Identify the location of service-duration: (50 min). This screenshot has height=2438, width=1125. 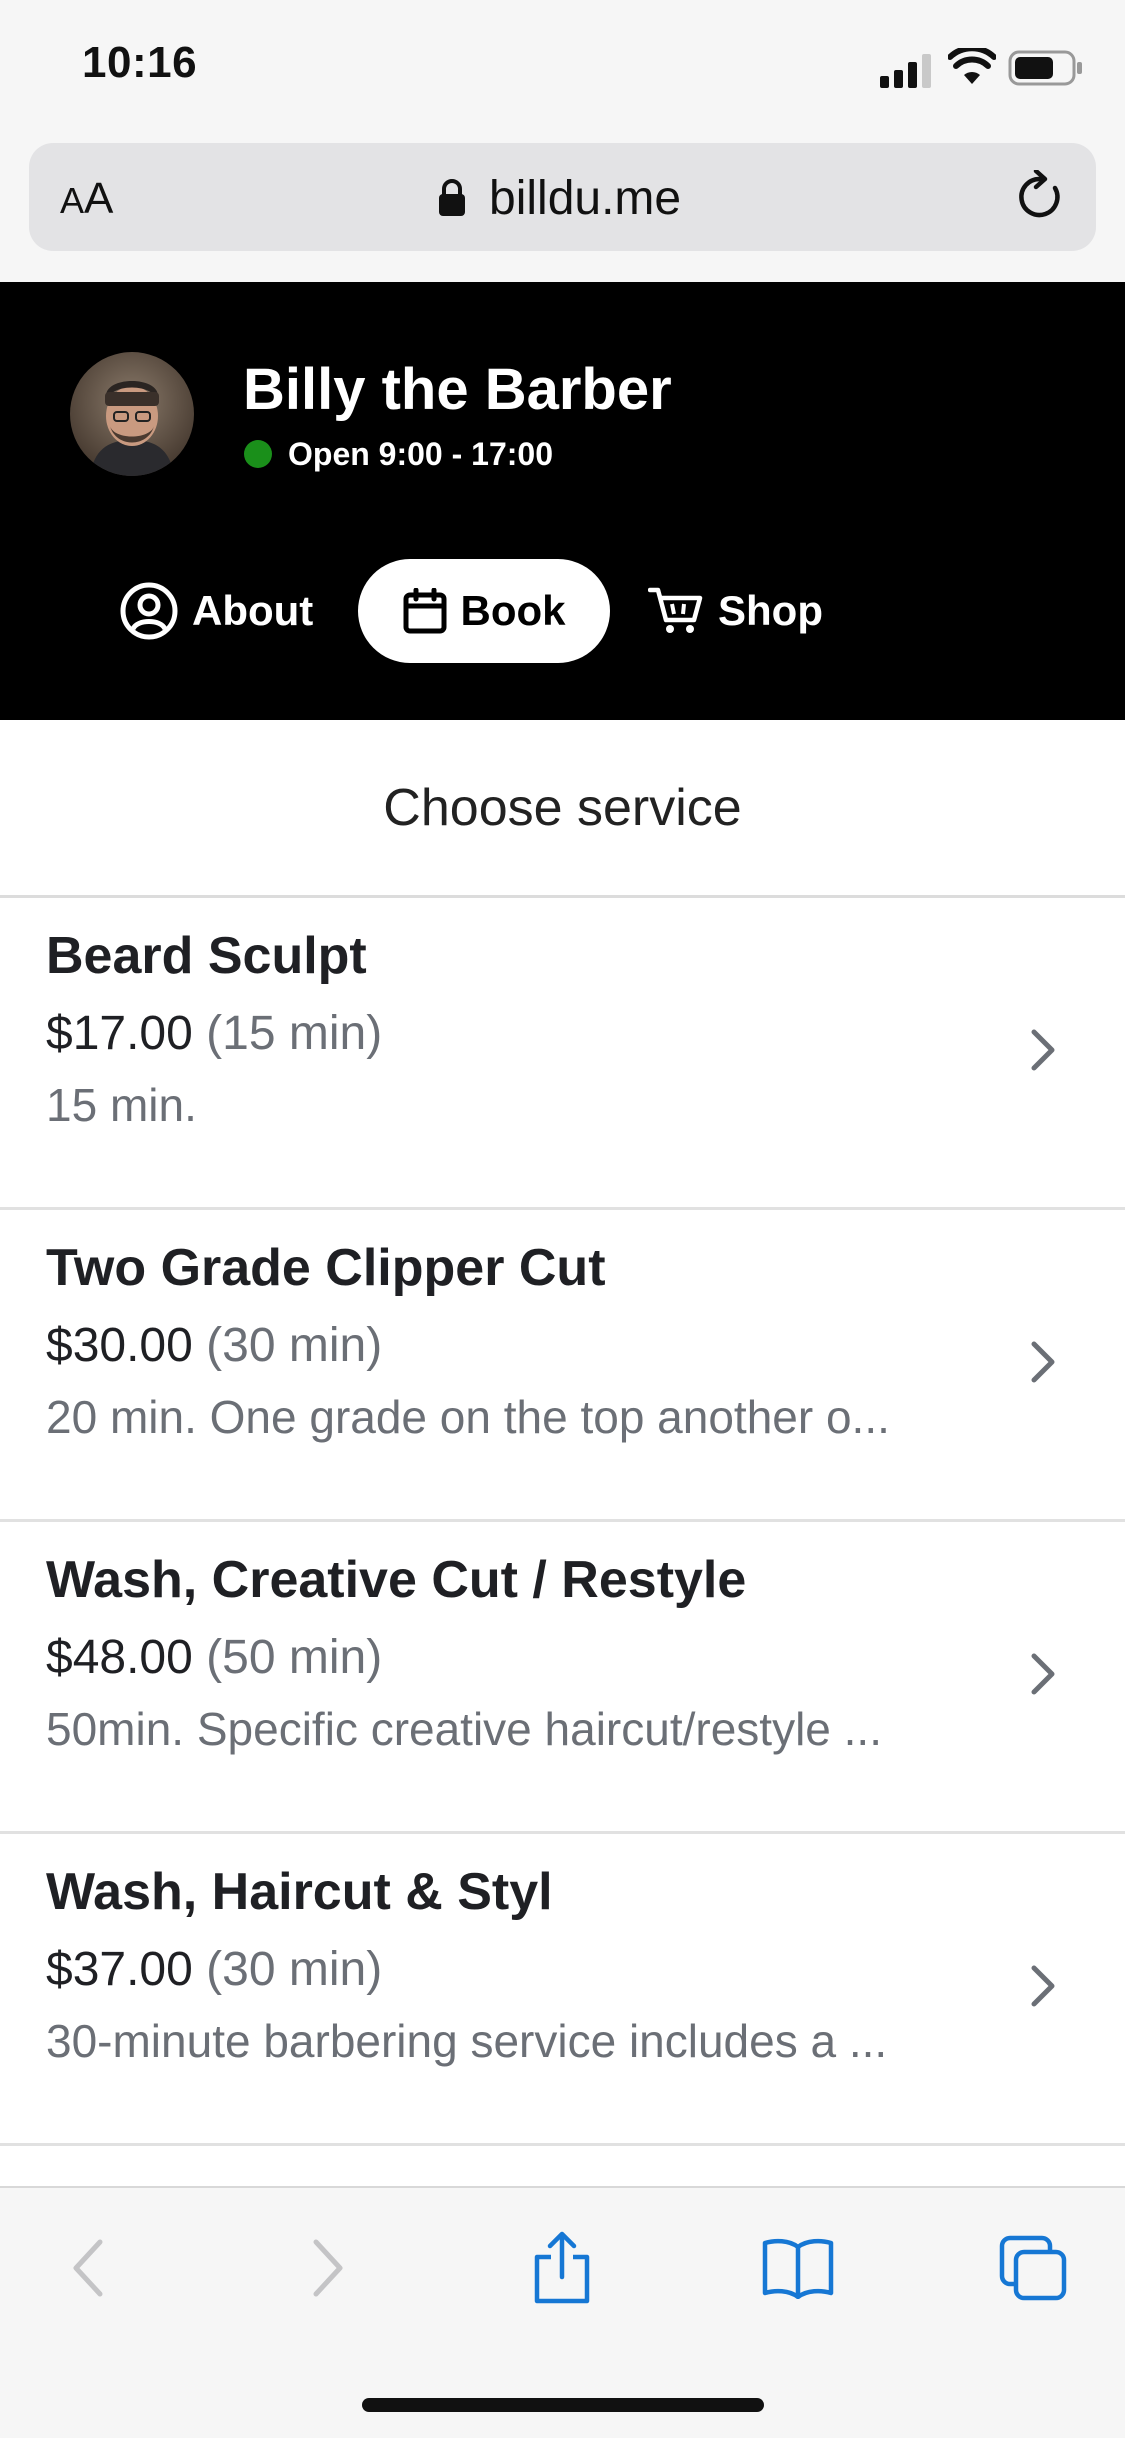
(294, 1657).